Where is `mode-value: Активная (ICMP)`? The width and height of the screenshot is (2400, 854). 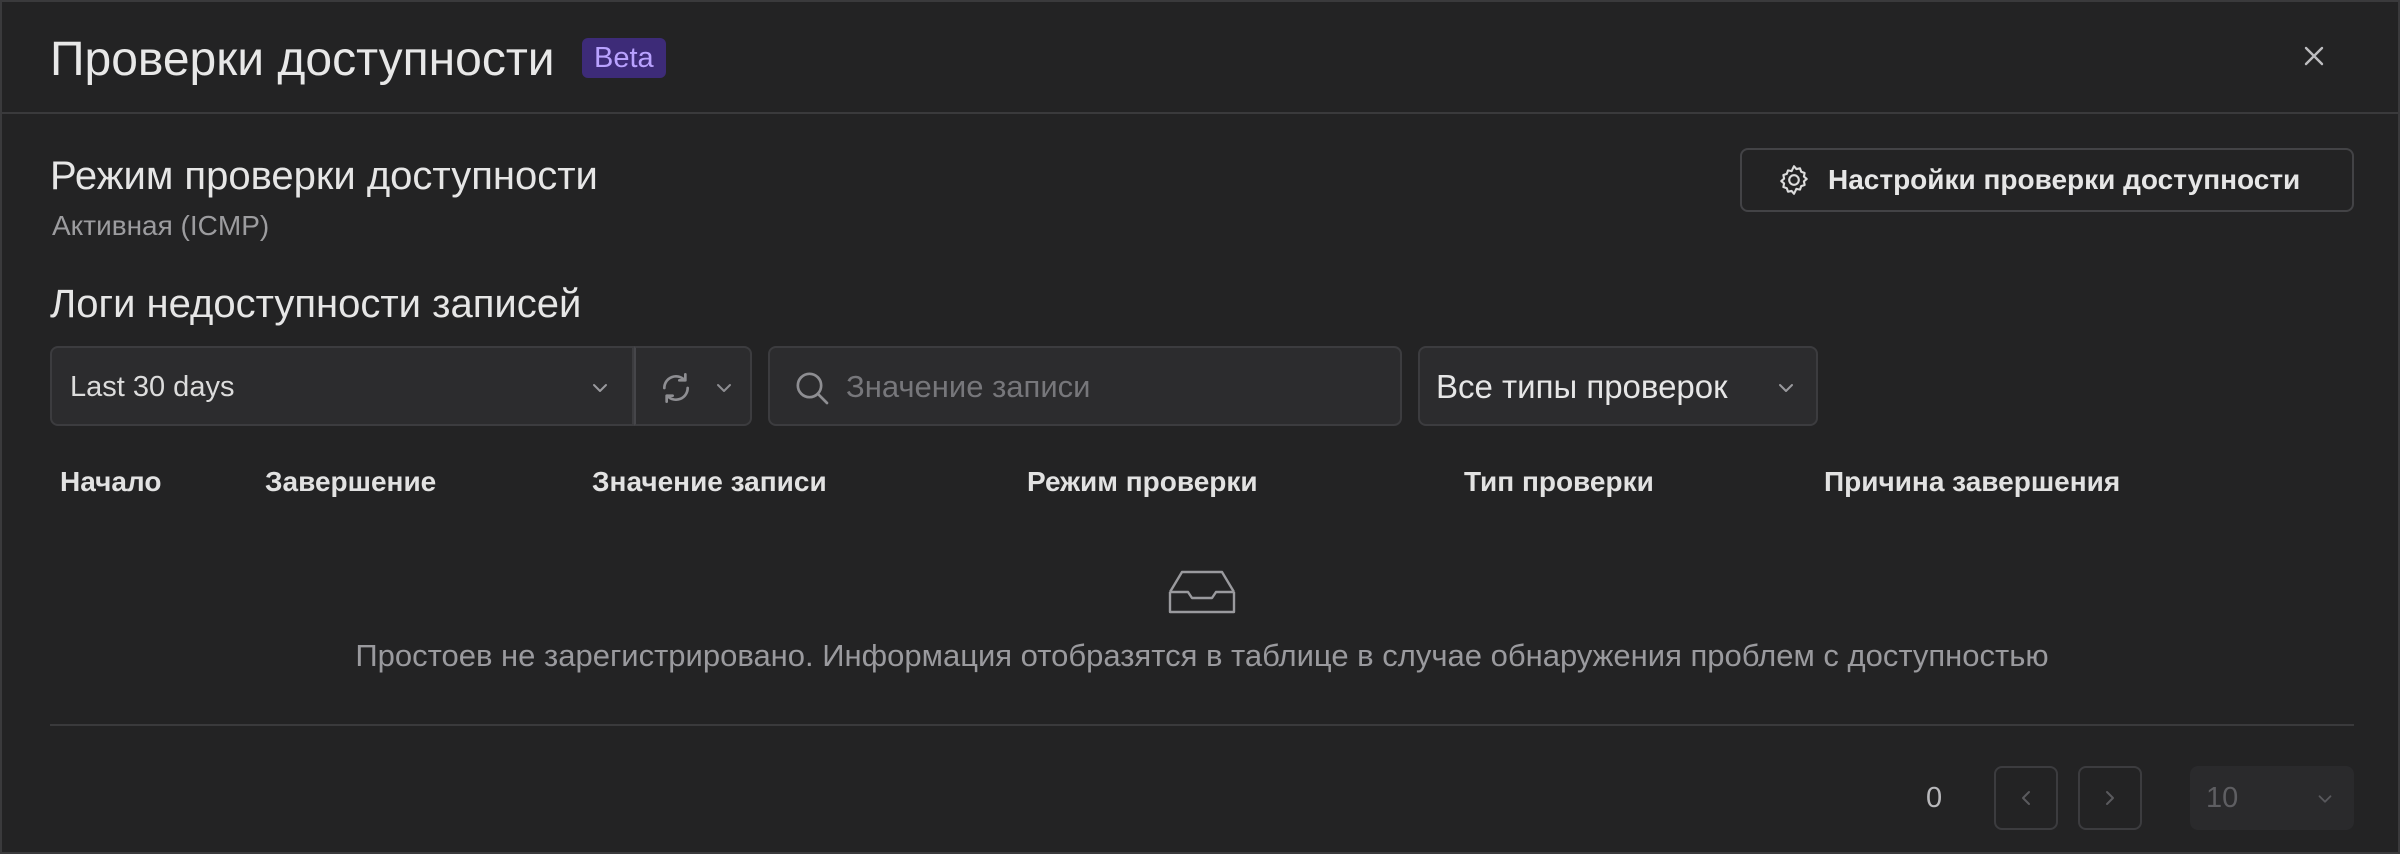 mode-value: Активная (ICMP) is located at coordinates (161, 225).